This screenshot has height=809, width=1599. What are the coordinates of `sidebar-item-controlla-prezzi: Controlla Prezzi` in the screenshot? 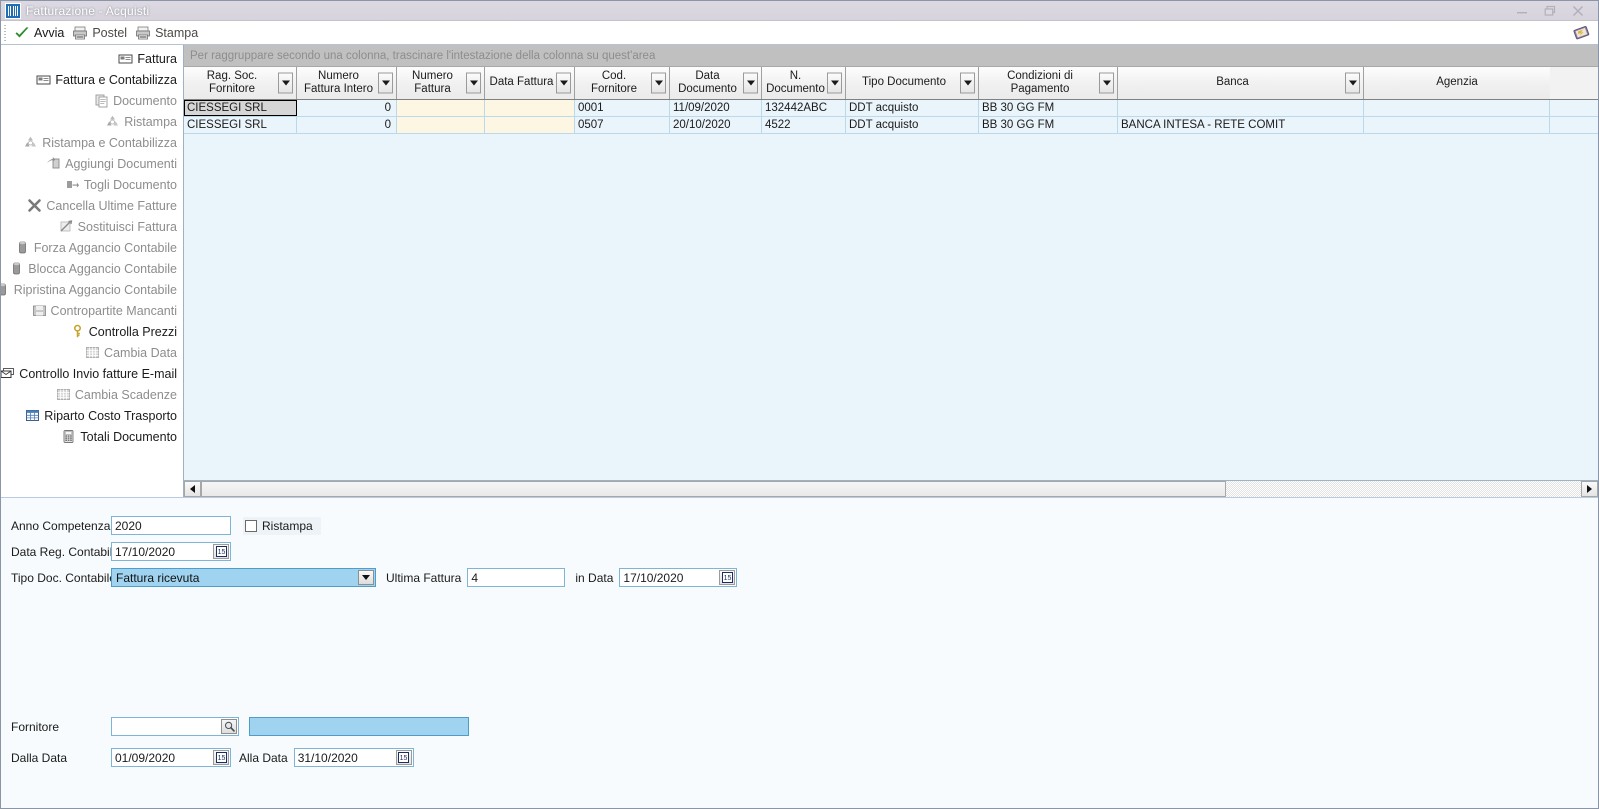 It's located at (92, 331).